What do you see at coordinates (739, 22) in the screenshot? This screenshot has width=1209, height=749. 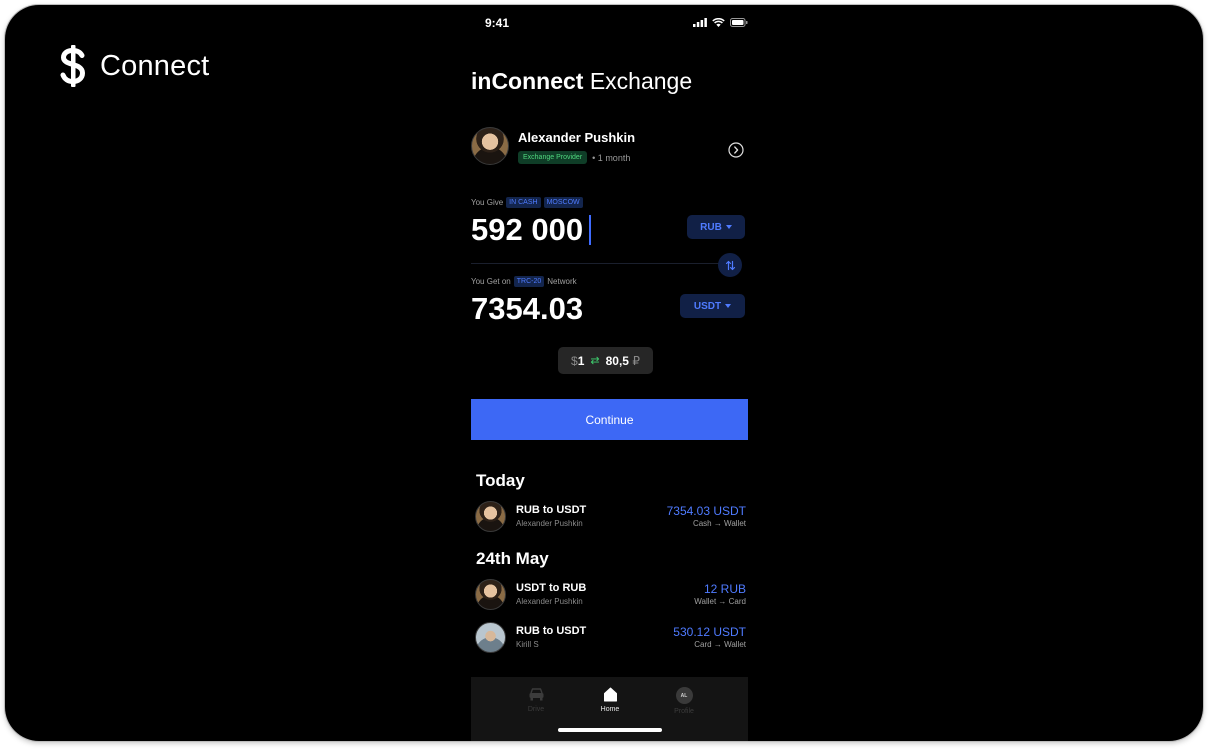 I see `battery-icon` at bounding box center [739, 22].